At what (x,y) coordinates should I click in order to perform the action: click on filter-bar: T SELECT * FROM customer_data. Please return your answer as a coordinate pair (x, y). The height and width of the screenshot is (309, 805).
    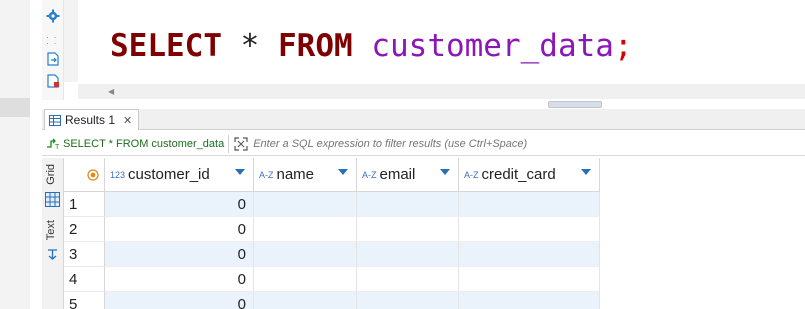
    Looking at the image, I should click on (423, 144).